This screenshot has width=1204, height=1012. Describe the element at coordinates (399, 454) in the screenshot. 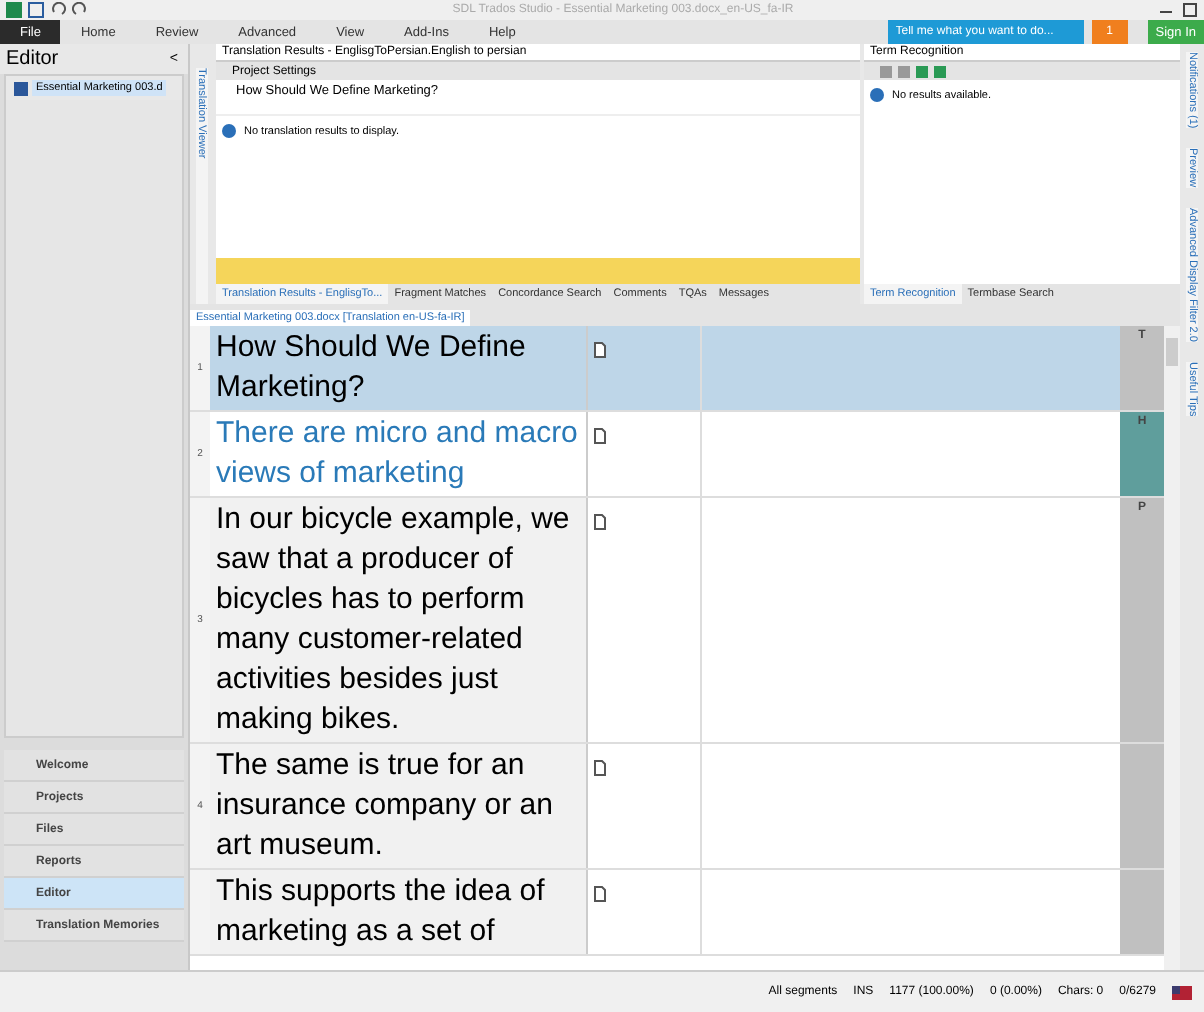

I see `source-segment: There are micro and macro views of marketing` at that location.